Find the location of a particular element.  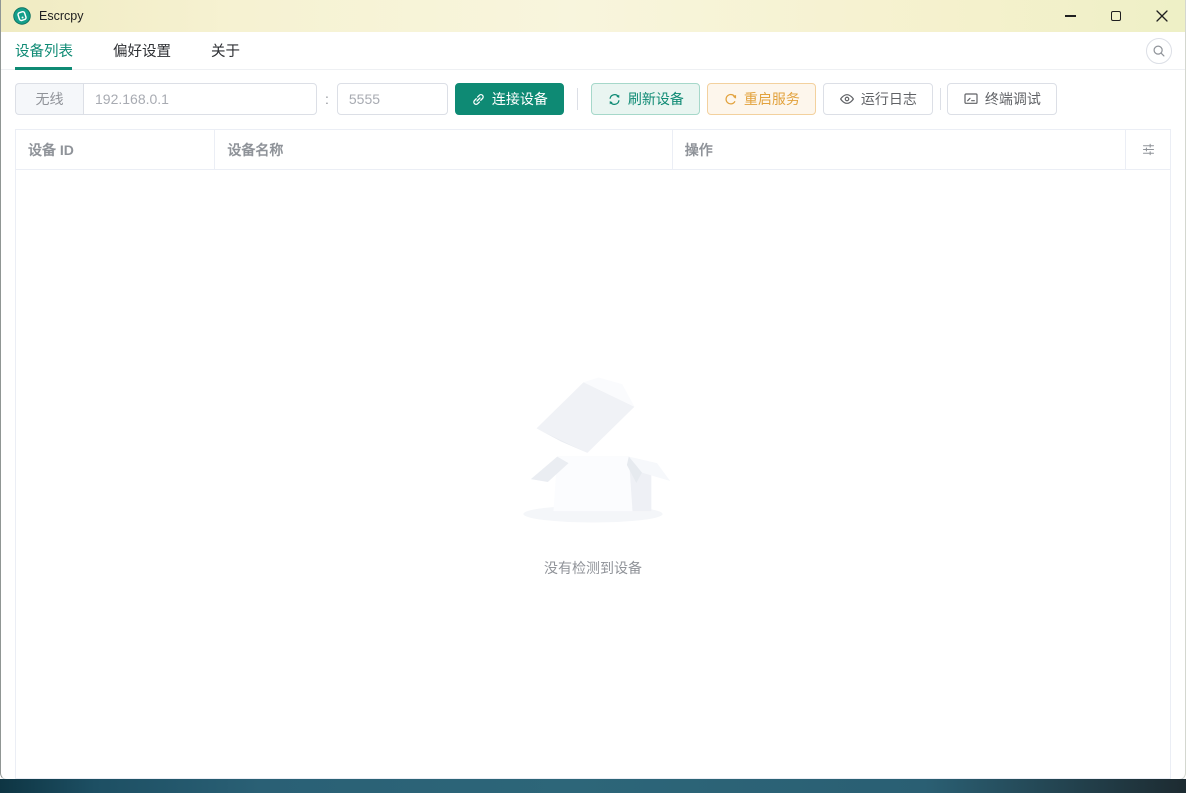

app-logo-icon is located at coordinates (22, 16).